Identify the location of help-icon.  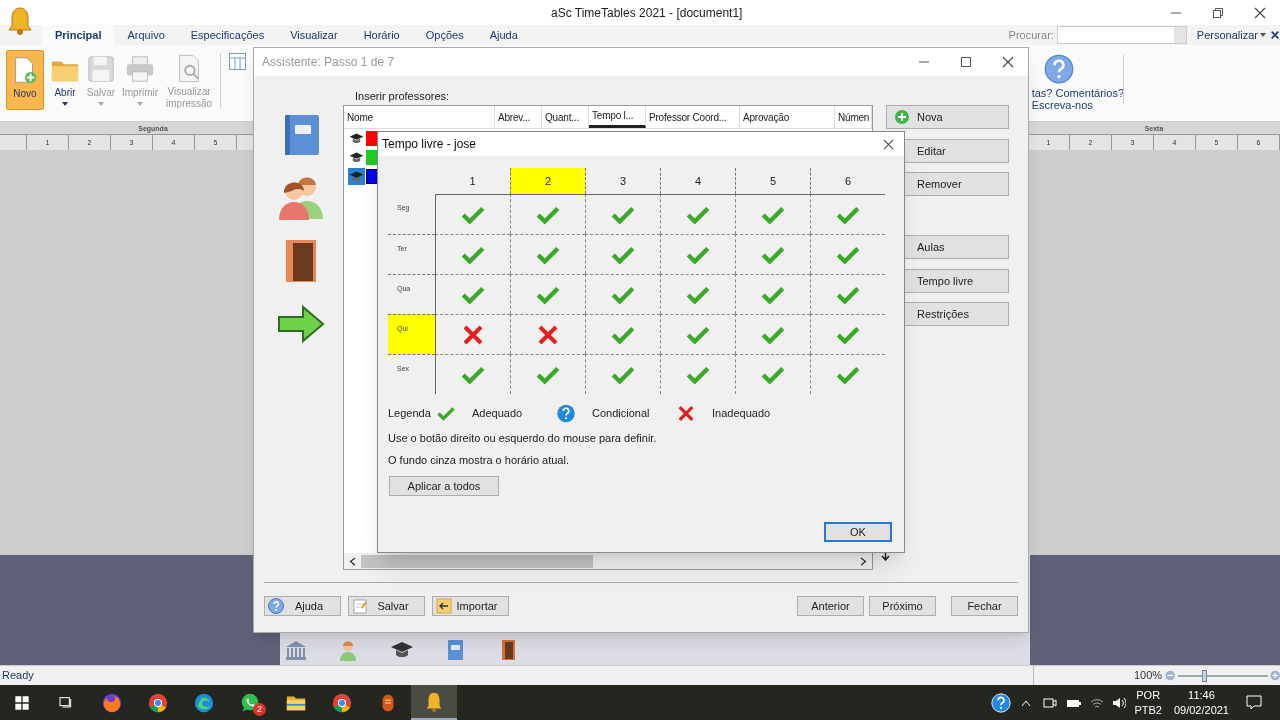
(276, 606).